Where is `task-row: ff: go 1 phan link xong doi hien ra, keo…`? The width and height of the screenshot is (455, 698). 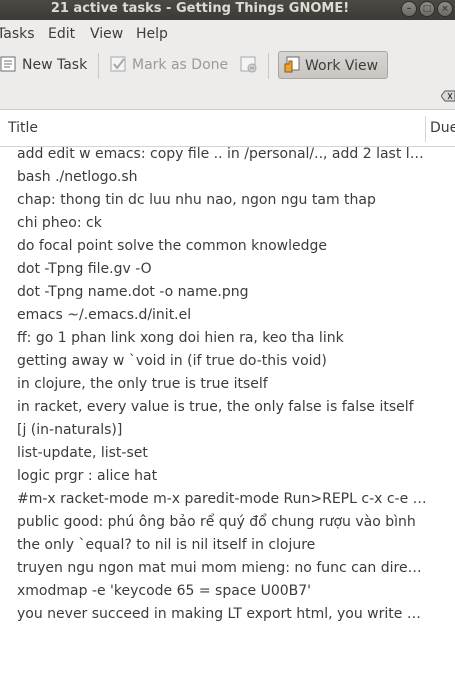 task-row: ff: go 1 phan link xong doi hien ra, keo… is located at coordinates (222, 339).